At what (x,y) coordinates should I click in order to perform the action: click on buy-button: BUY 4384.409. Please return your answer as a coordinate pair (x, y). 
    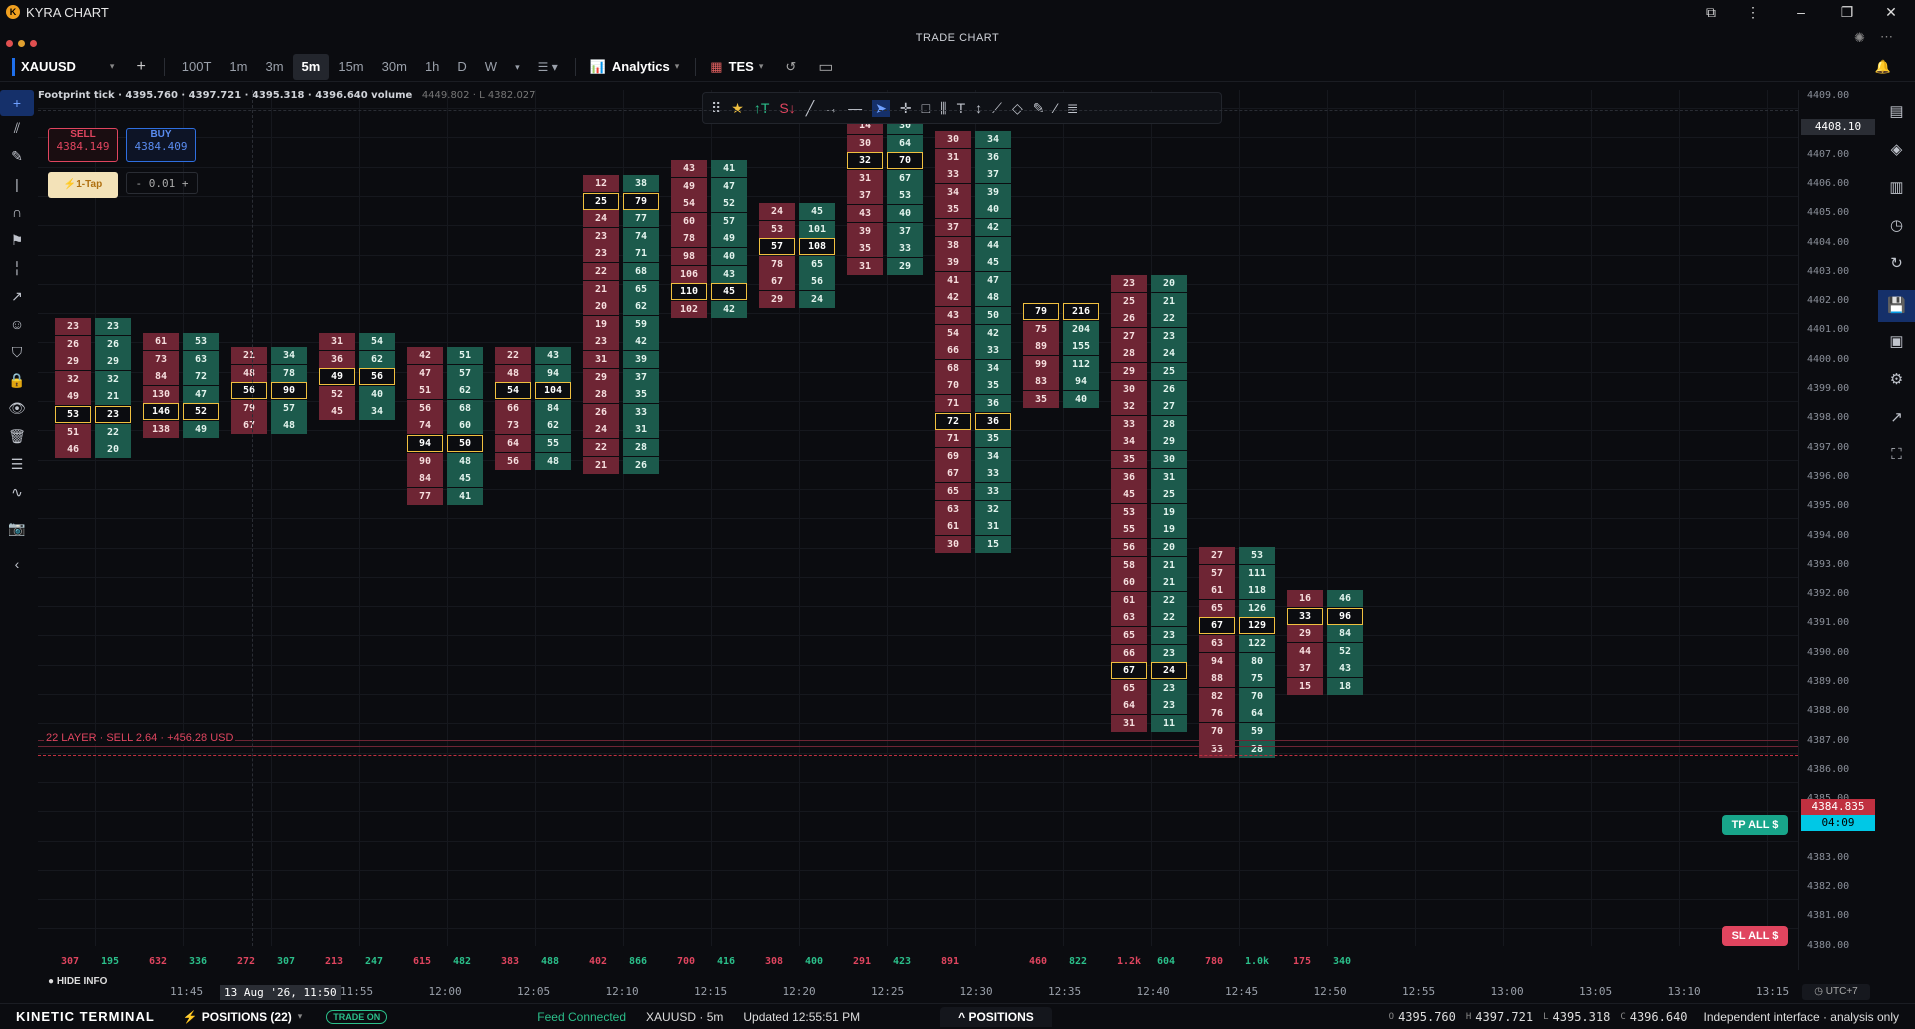
    Looking at the image, I should click on (161, 145).